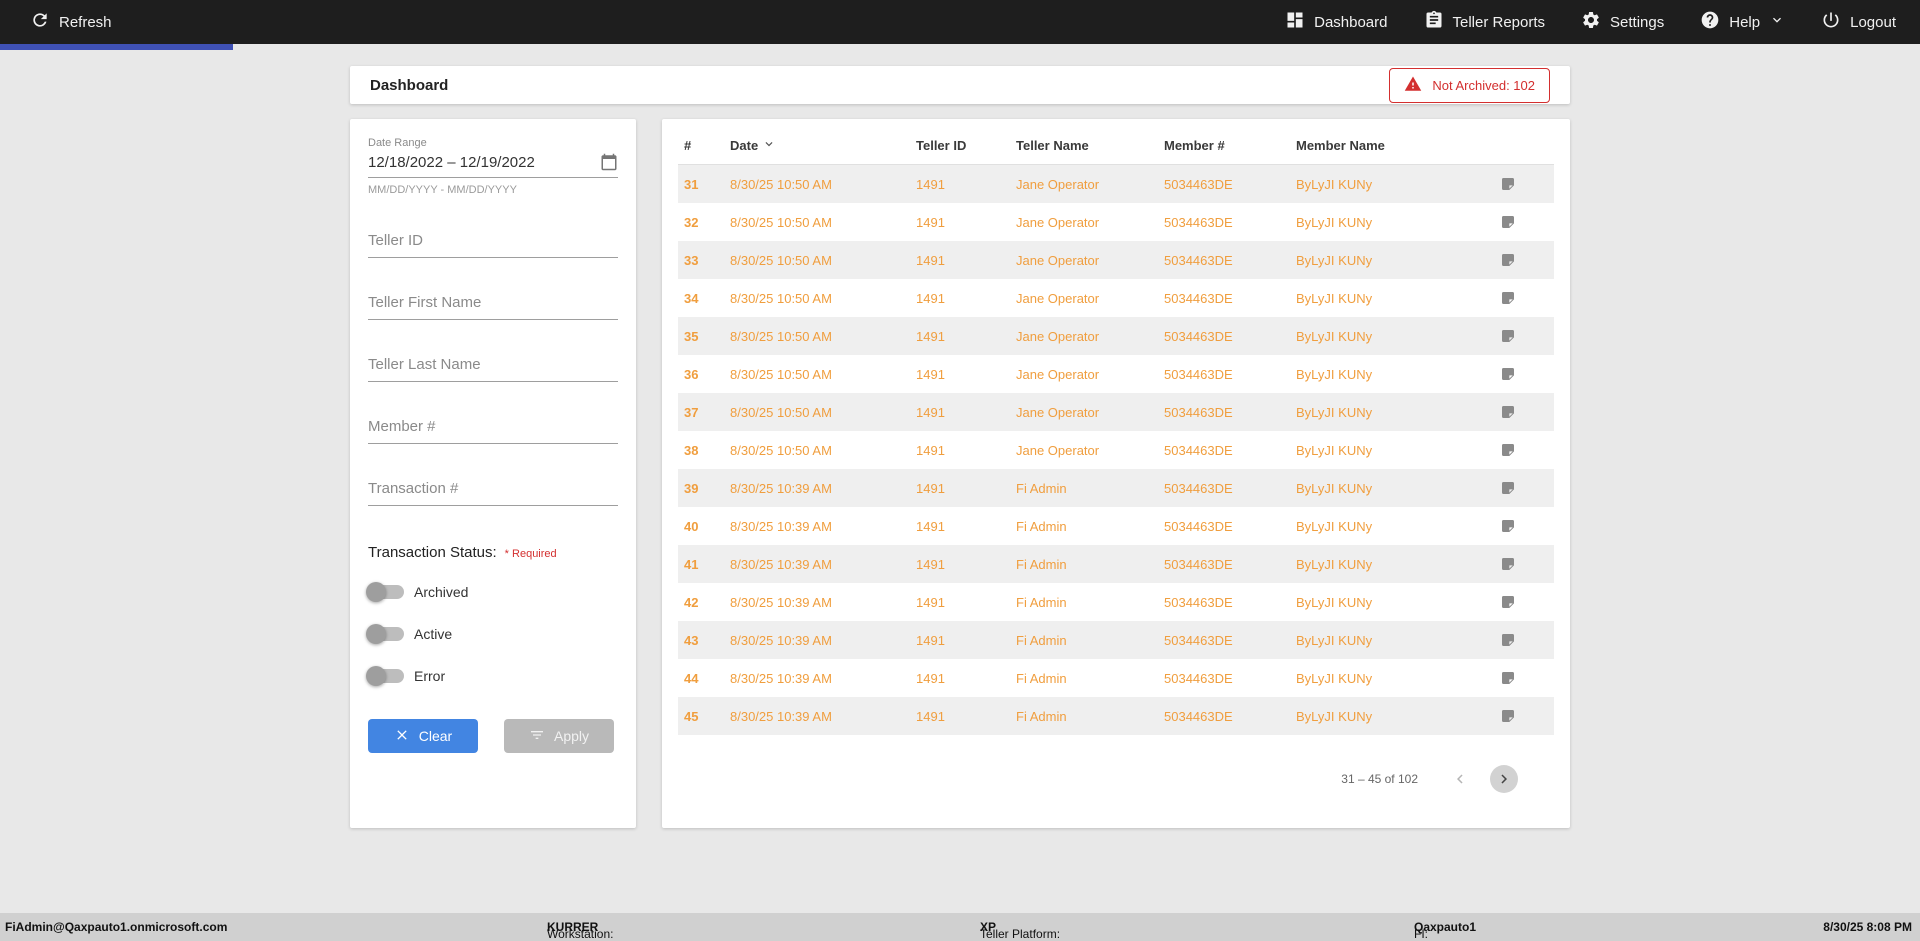 The height and width of the screenshot is (941, 1920). What do you see at coordinates (40, 22) in the screenshot?
I see `refresh-icon` at bounding box center [40, 22].